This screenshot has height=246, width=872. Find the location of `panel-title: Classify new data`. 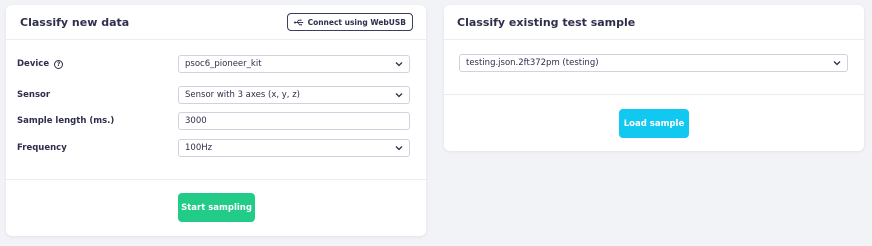

panel-title: Classify new data is located at coordinates (75, 22).